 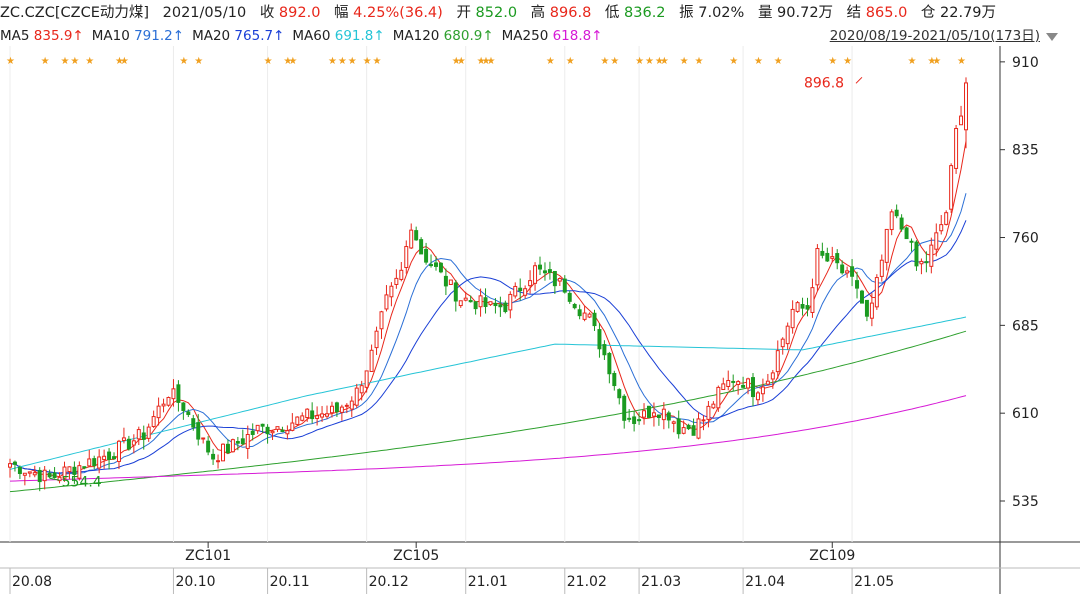 I want to click on contract-label: ZC101, so click(x=208, y=556).